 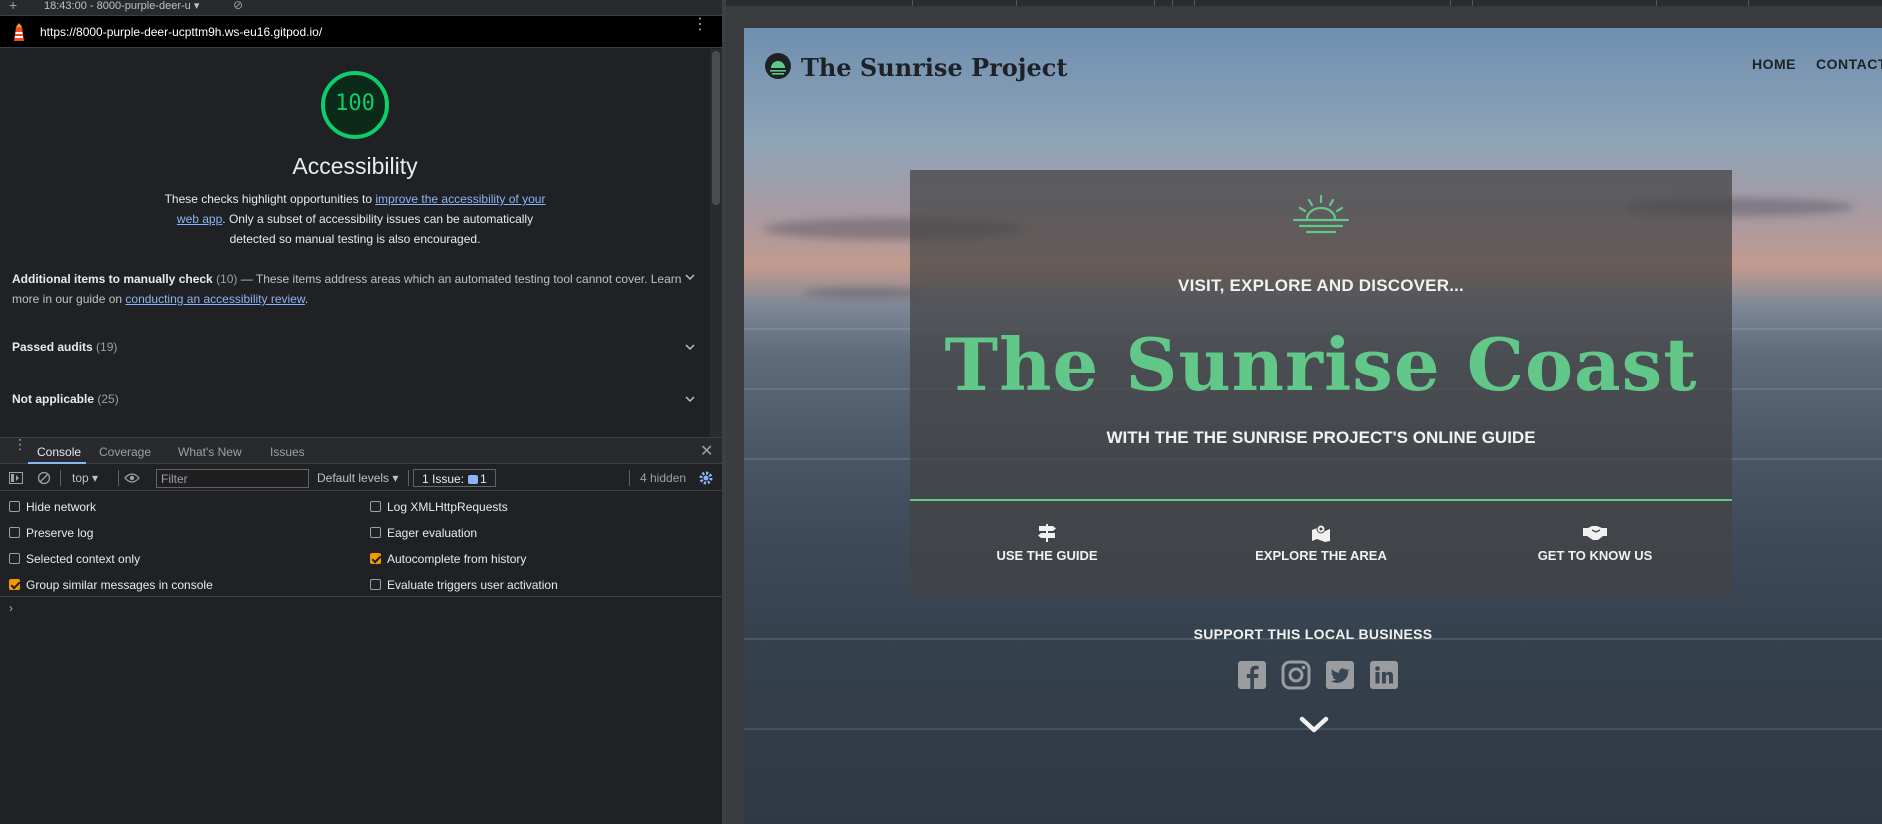 I want to click on close-drawer-icon: ✕, so click(x=706, y=451).